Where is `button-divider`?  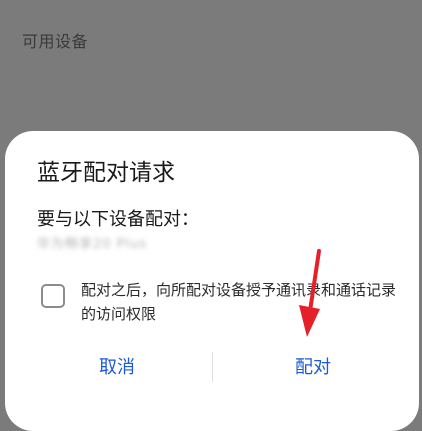 button-divider is located at coordinates (212, 367).